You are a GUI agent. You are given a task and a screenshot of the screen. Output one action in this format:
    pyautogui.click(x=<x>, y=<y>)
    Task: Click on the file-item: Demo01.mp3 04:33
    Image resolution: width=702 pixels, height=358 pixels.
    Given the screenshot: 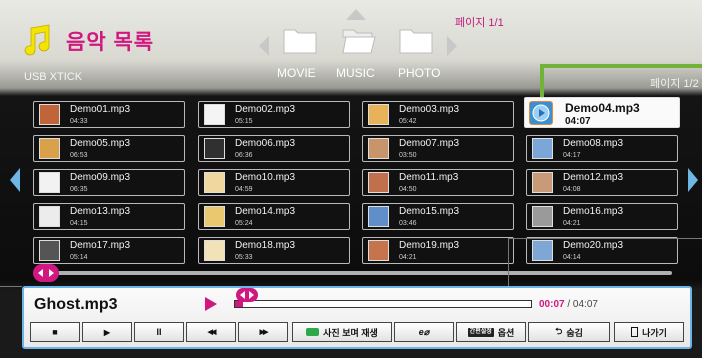 What is the action you would take?
    pyautogui.click(x=109, y=114)
    